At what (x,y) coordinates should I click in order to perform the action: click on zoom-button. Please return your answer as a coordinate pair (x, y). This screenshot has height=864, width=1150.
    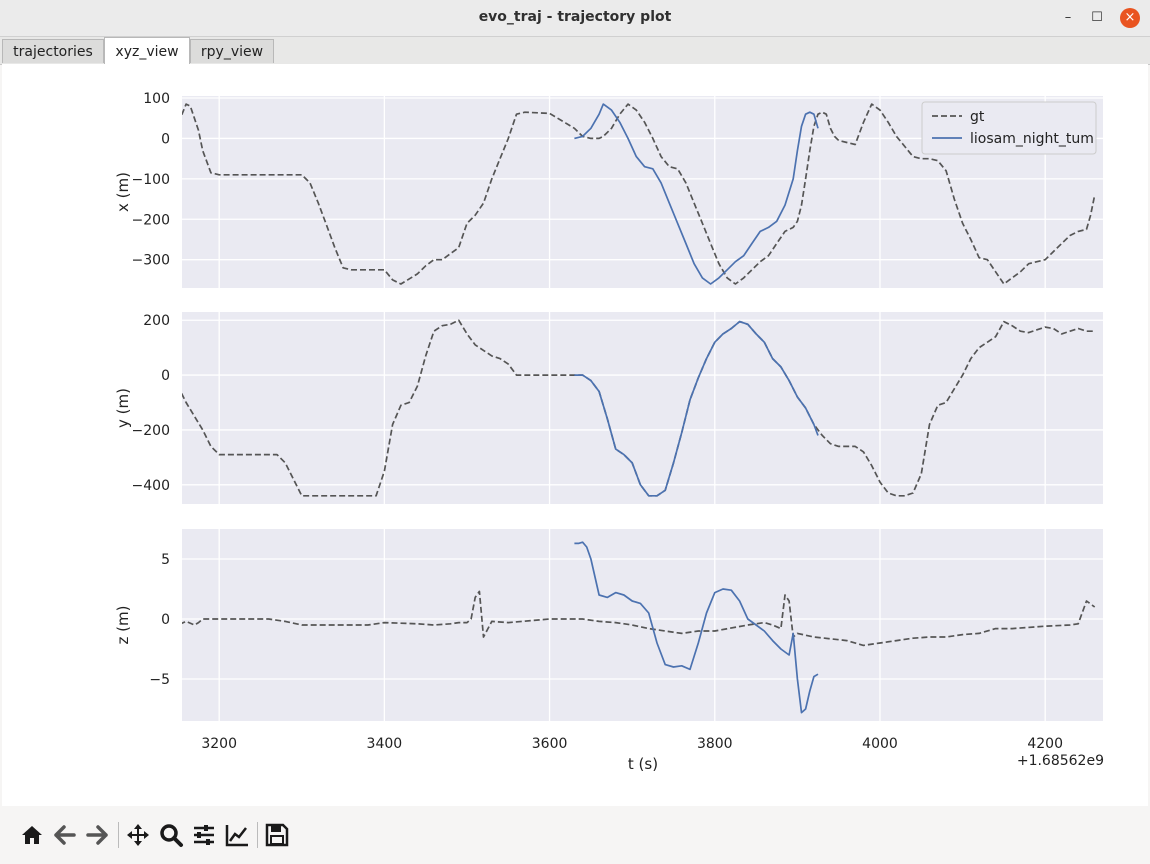
    Looking at the image, I should click on (171, 835).